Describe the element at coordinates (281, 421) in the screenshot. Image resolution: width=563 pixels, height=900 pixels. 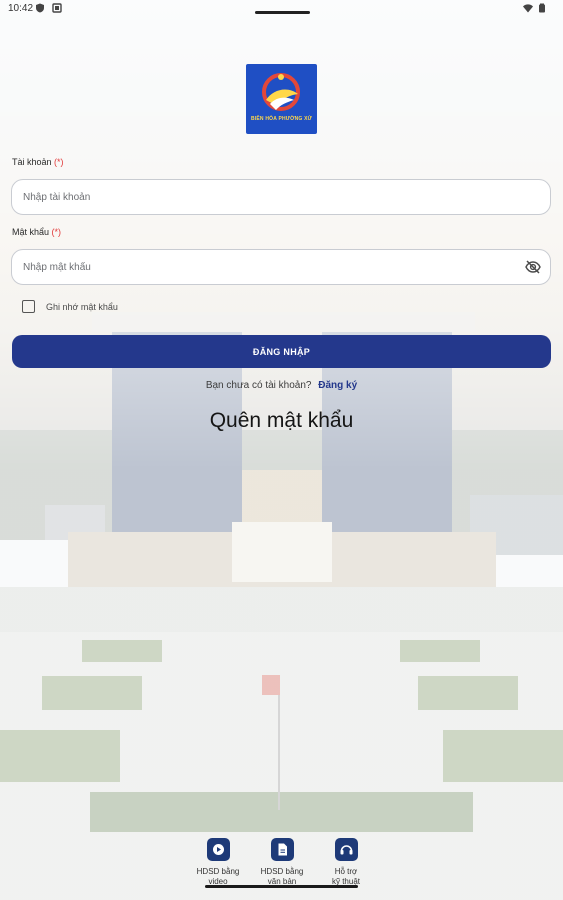
I see `forgot-password-link: Quên mật khẩu` at that location.